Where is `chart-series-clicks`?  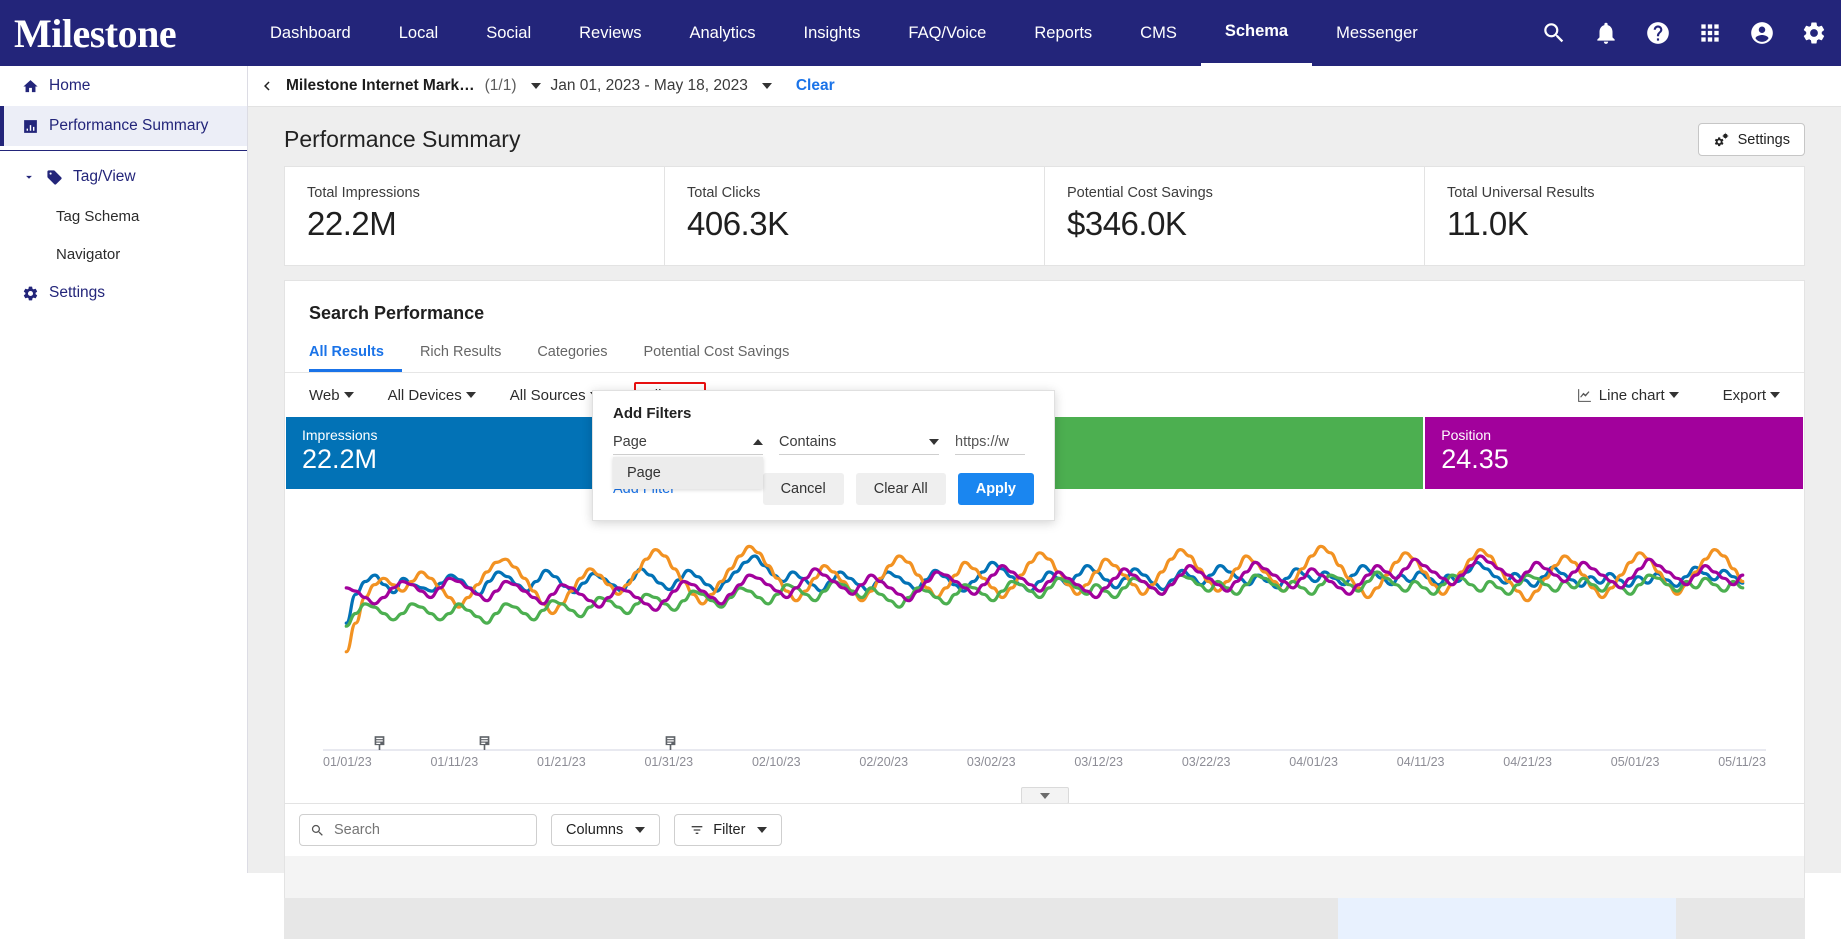 chart-series-clicks is located at coordinates (1044, 598).